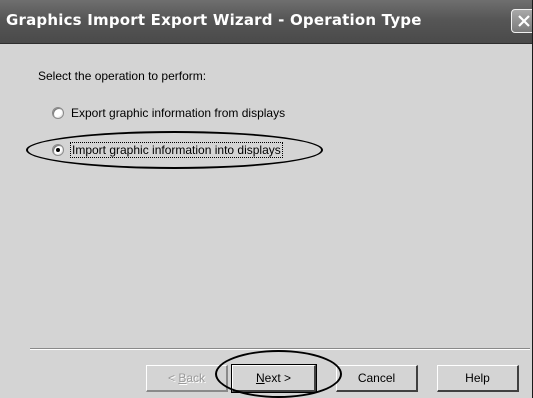 The height and width of the screenshot is (398, 533). Describe the element at coordinates (196, 378) in the screenshot. I see `back-rest: ack` at that location.